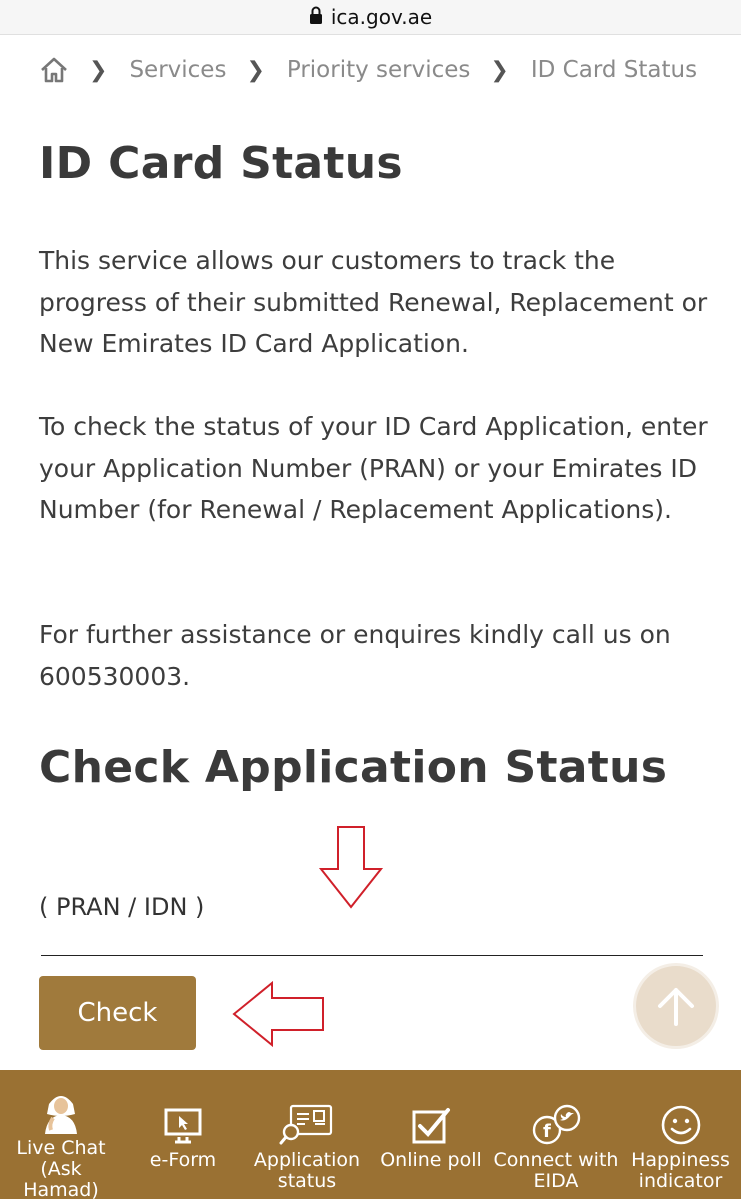  Describe the element at coordinates (117, 1013) in the screenshot. I see `check-button: Check` at that location.